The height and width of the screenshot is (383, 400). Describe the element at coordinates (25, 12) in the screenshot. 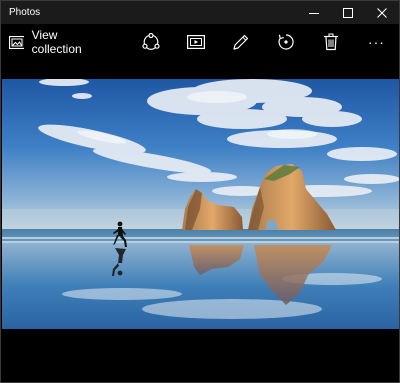

I see `app-title: Photos` at that location.